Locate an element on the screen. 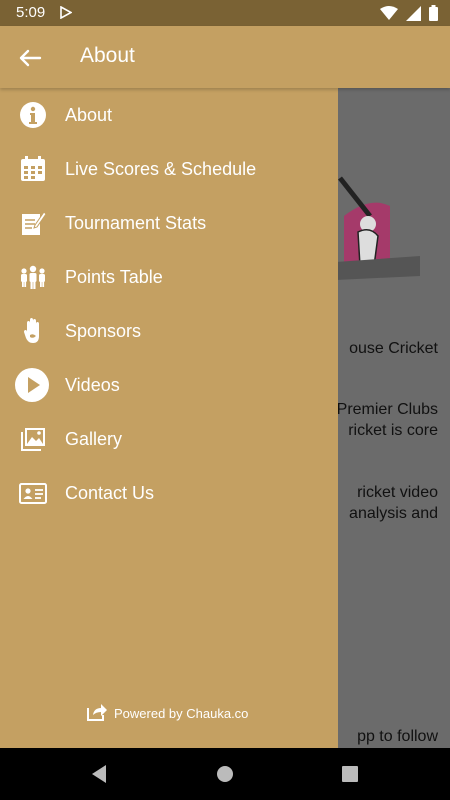 The width and height of the screenshot is (450, 800). status-time: 5:09 is located at coordinates (31, 12).